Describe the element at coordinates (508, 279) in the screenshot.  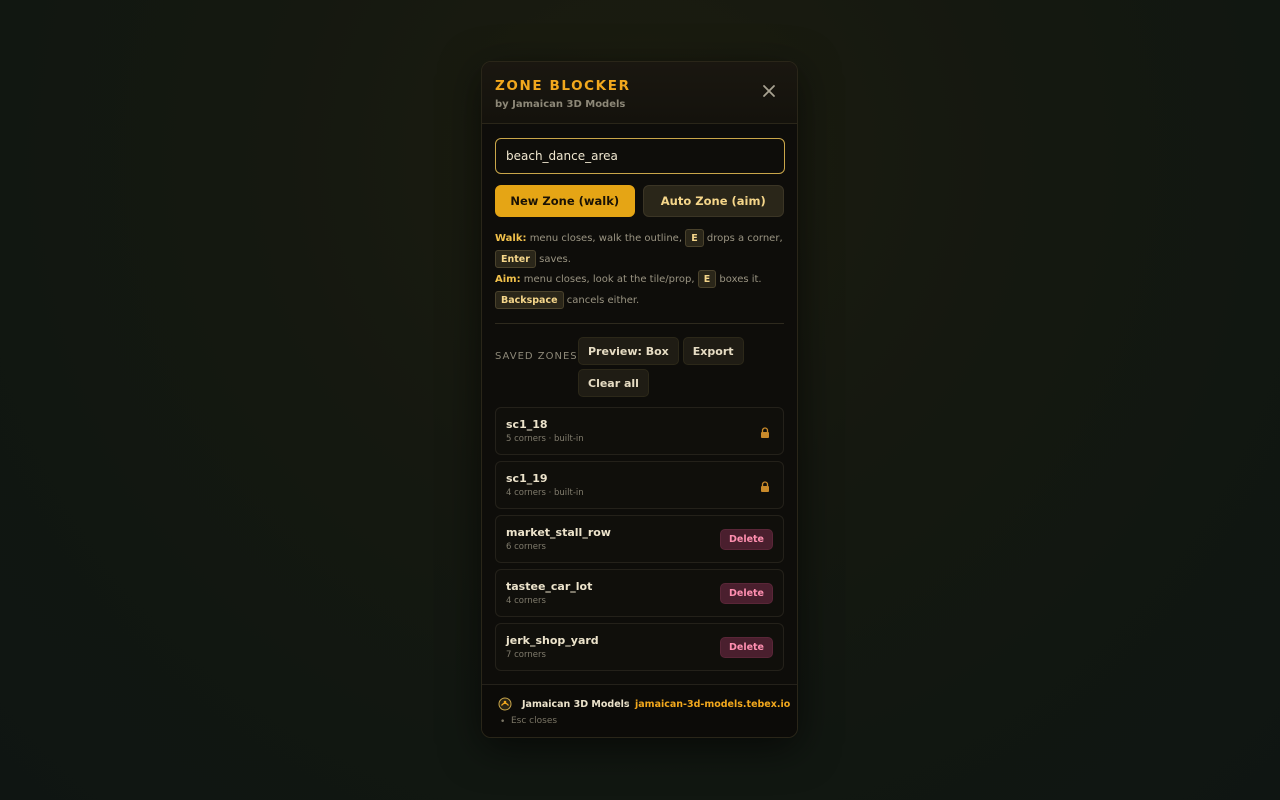
I see `aim-label: Aim:` at that location.